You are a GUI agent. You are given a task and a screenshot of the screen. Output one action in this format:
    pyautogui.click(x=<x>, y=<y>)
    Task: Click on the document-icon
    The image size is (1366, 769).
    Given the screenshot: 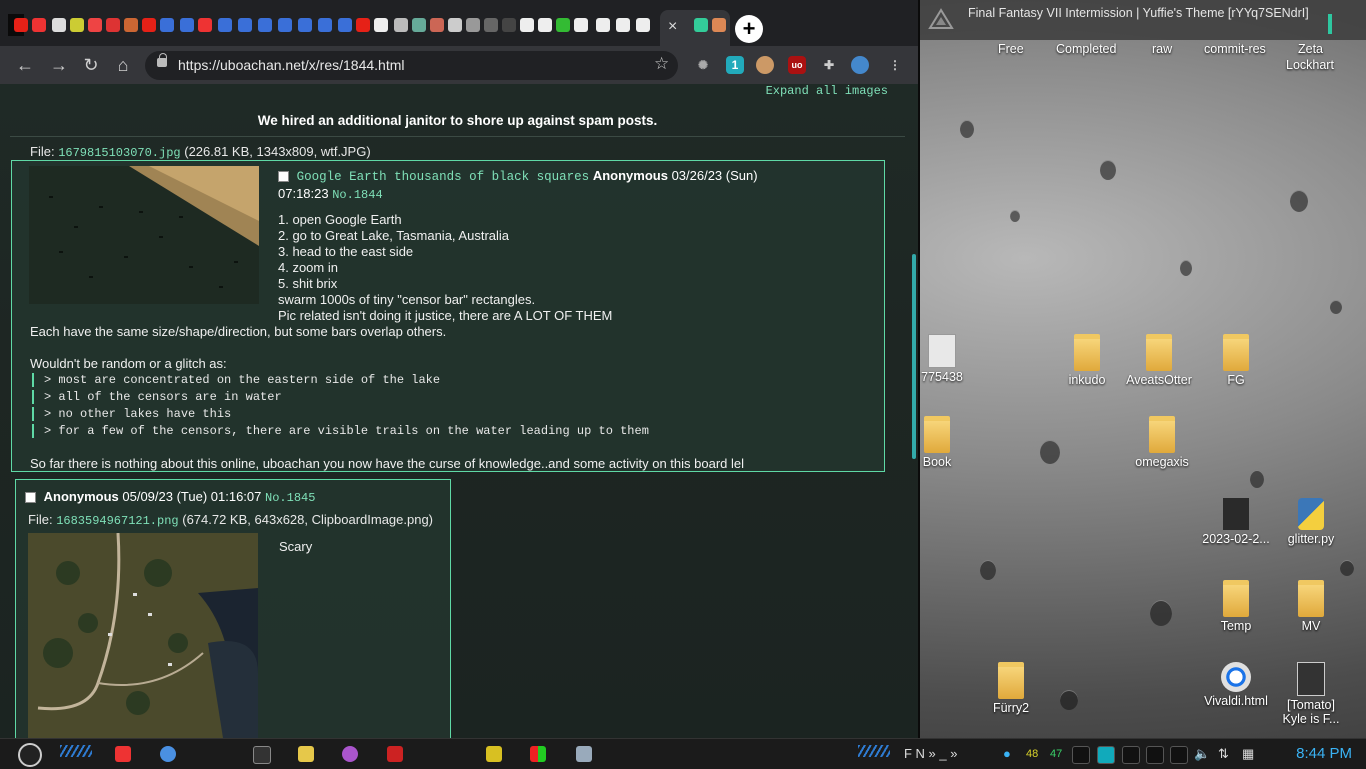 What is the action you would take?
    pyautogui.click(x=584, y=754)
    